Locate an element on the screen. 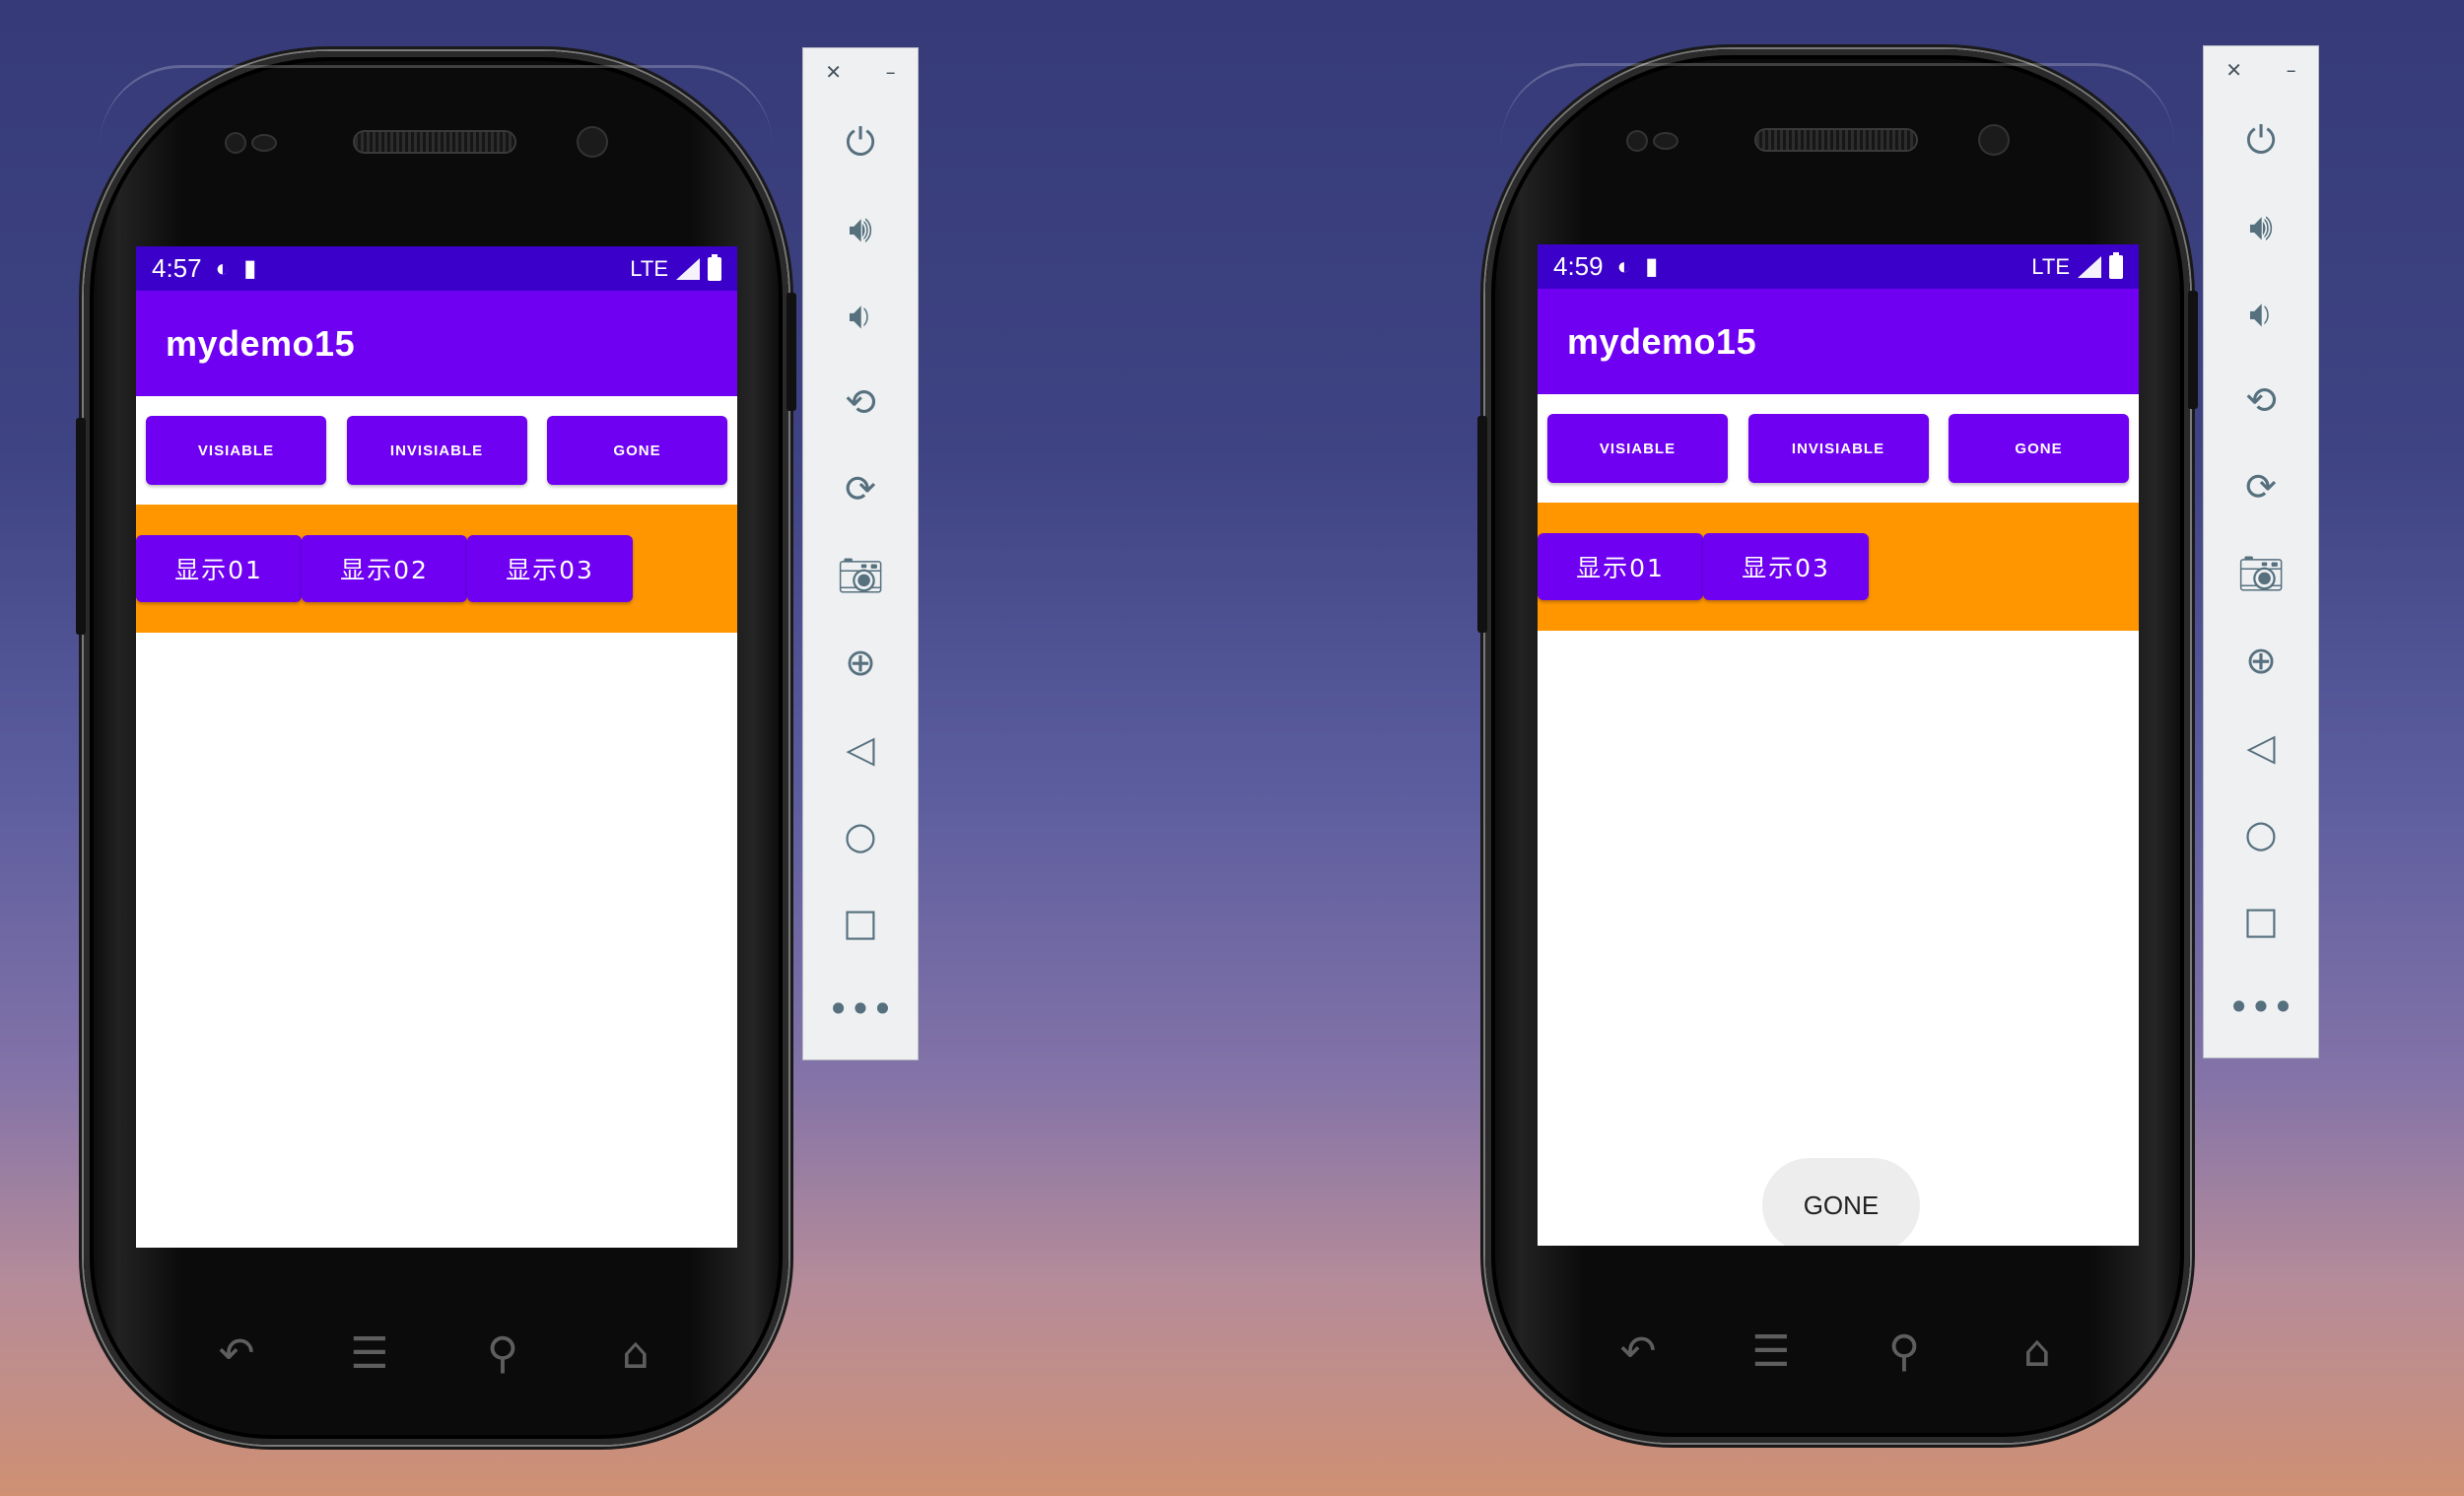  display-button-container: 显示01 显示02 显示03 is located at coordinates (436, 569).